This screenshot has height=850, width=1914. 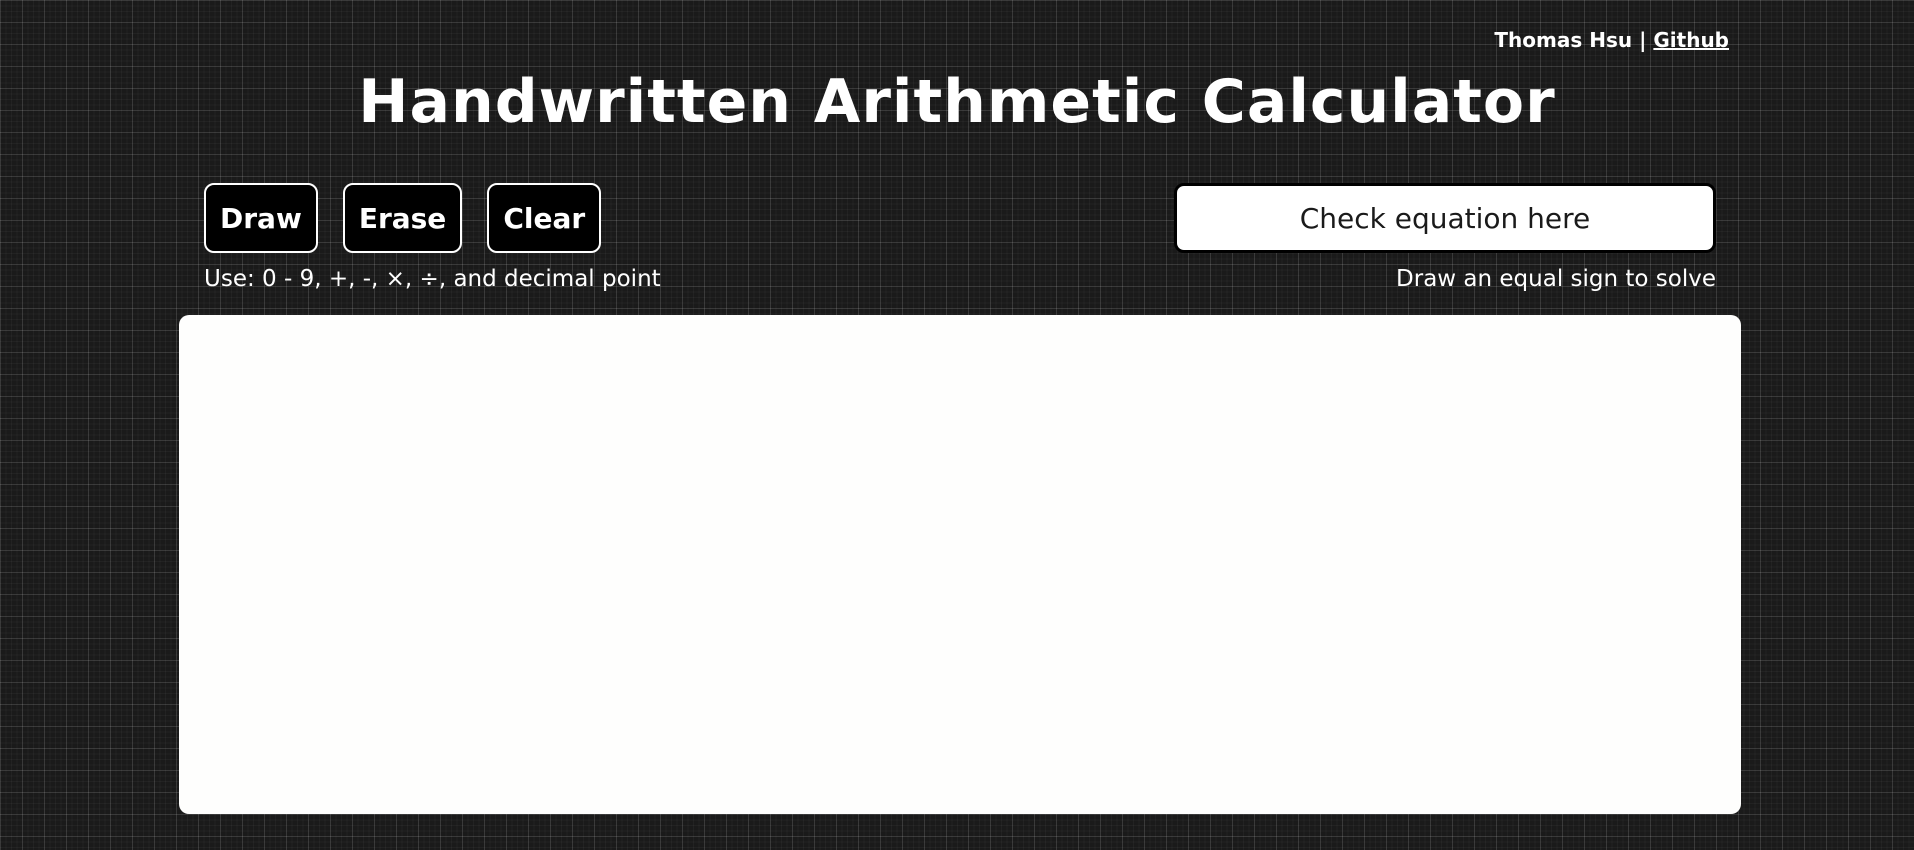 What do you see at coordinates (544, 218) in the screenshot?
I see `clear-button: Clear` at bounding box center [544, 218].